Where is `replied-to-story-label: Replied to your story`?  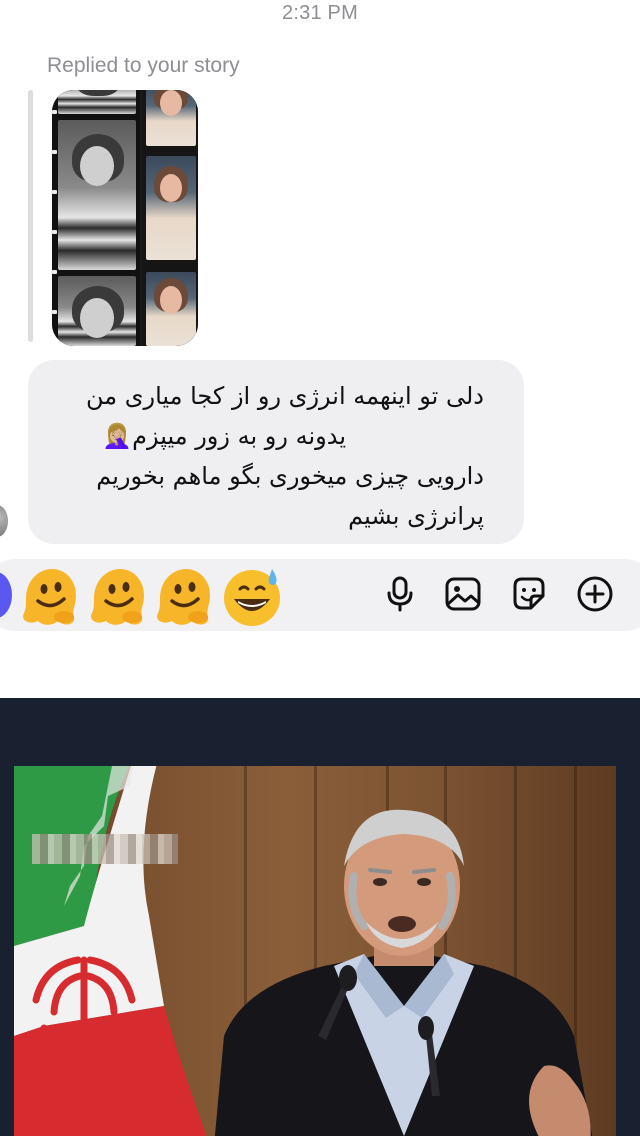
replied-to-story-label: Replied to your story is located at coordinates (143, 65).